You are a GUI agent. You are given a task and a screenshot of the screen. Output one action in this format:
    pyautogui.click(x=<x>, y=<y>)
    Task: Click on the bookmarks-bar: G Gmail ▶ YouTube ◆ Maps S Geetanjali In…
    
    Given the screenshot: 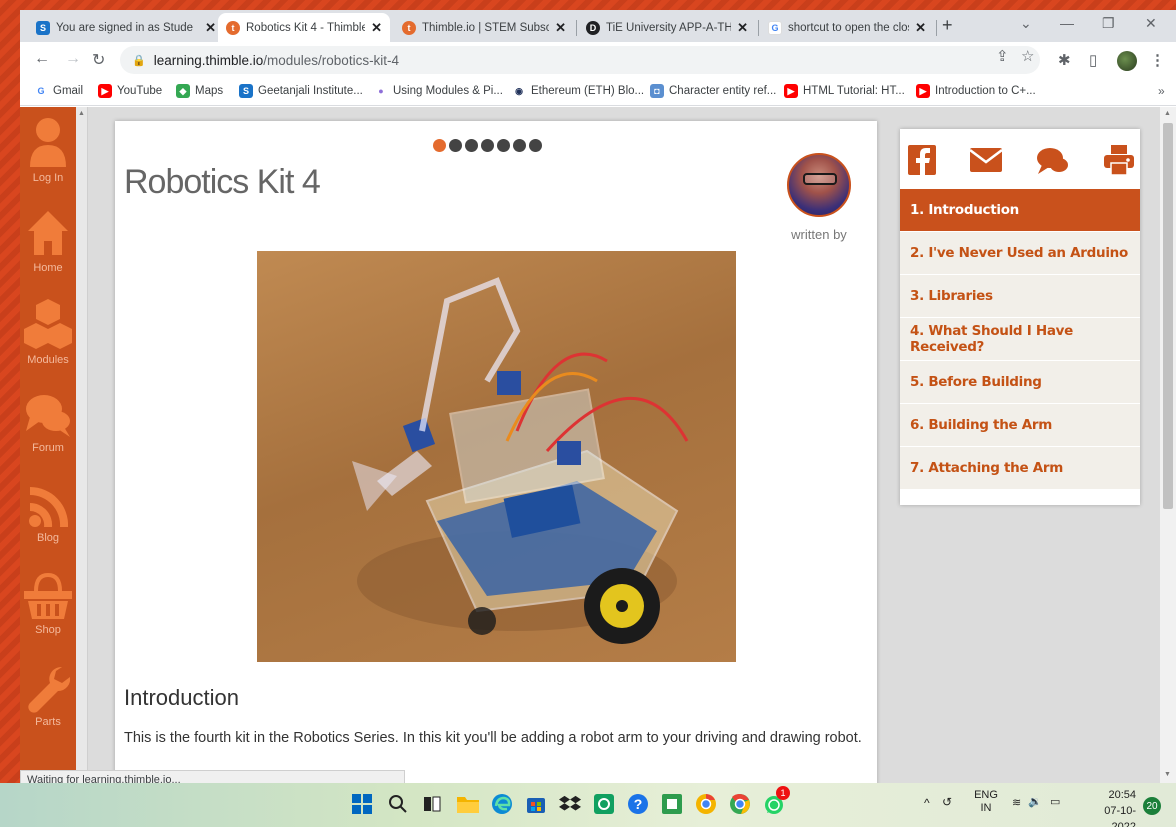 What is the action you would take?
    pyautogui.click(x=598, y=92)
    